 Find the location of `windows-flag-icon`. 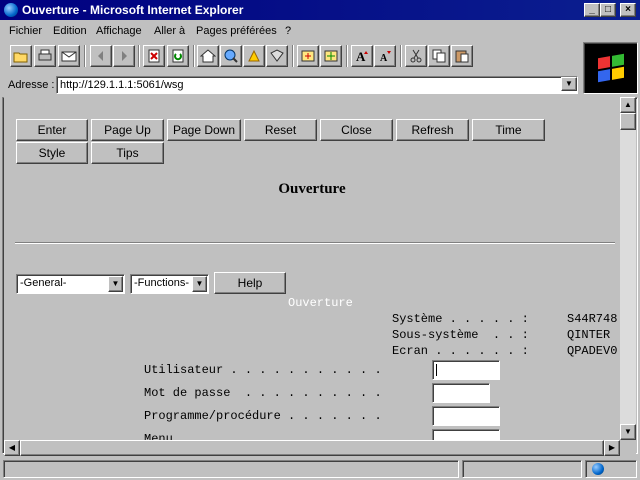

windows-flag-icon is located at coordinates (610, 68).